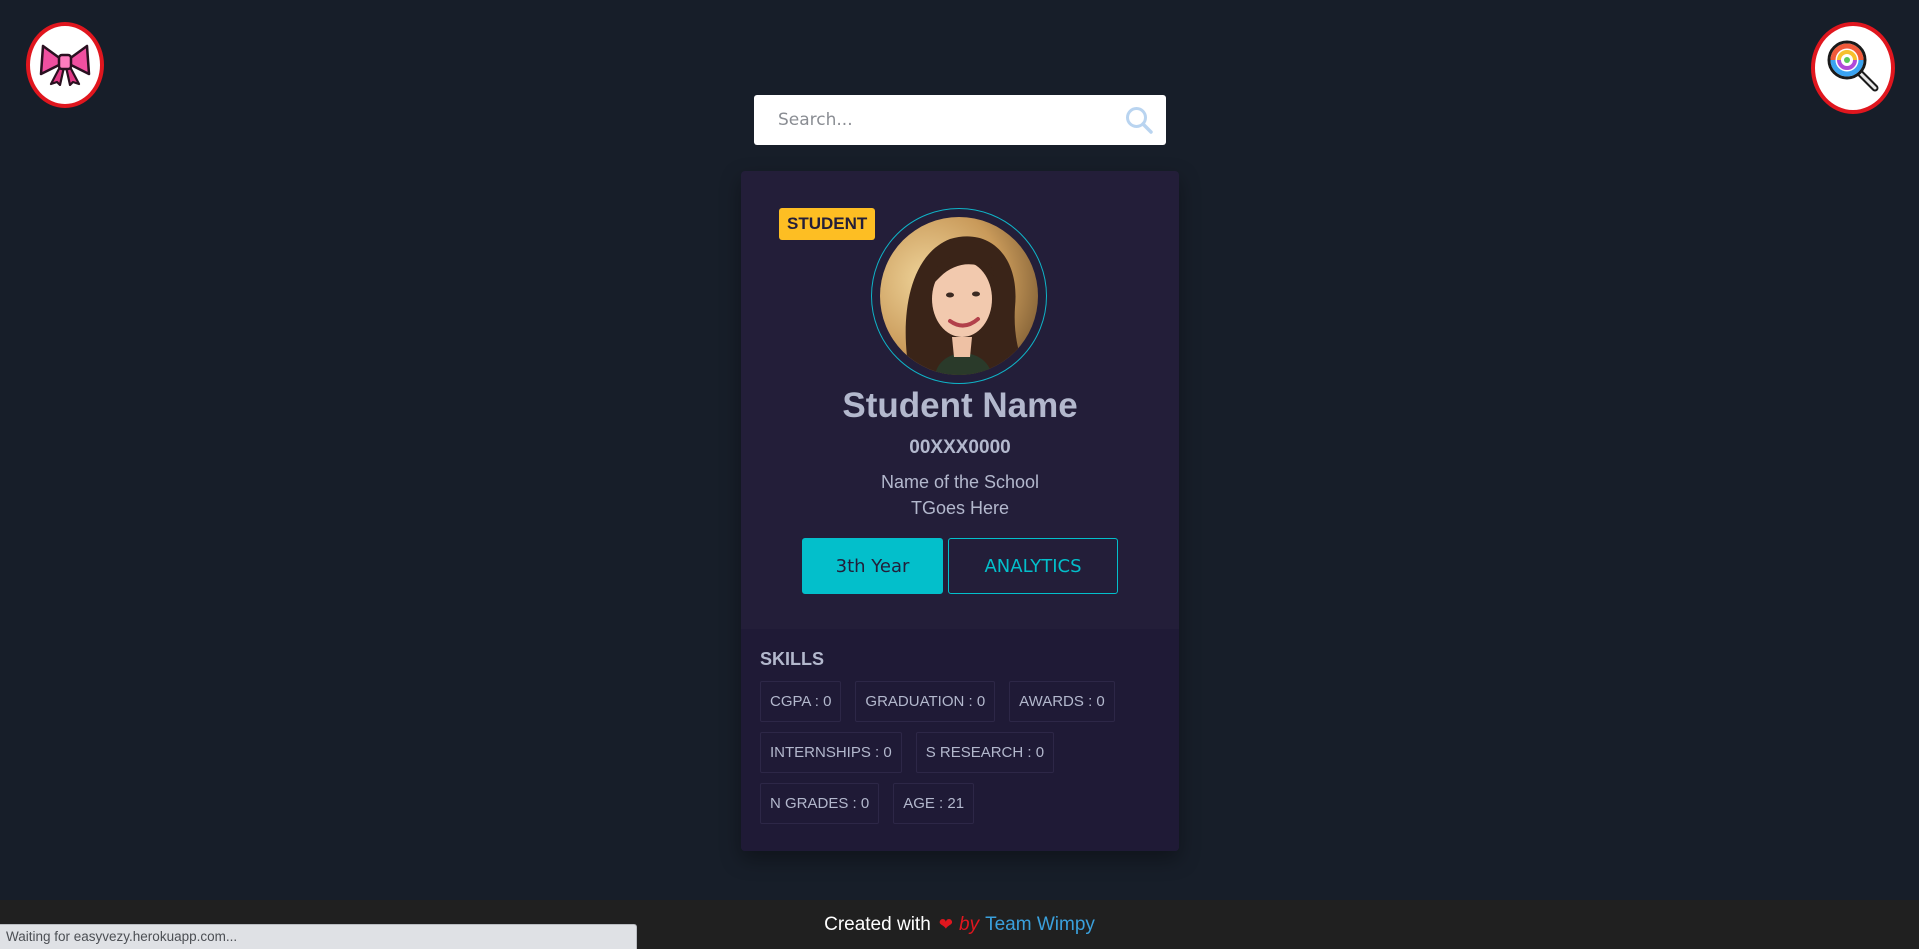 The image size is (1919, 949). I want to click on school-info: Name of the School TGoes Here, so click(960, 495).